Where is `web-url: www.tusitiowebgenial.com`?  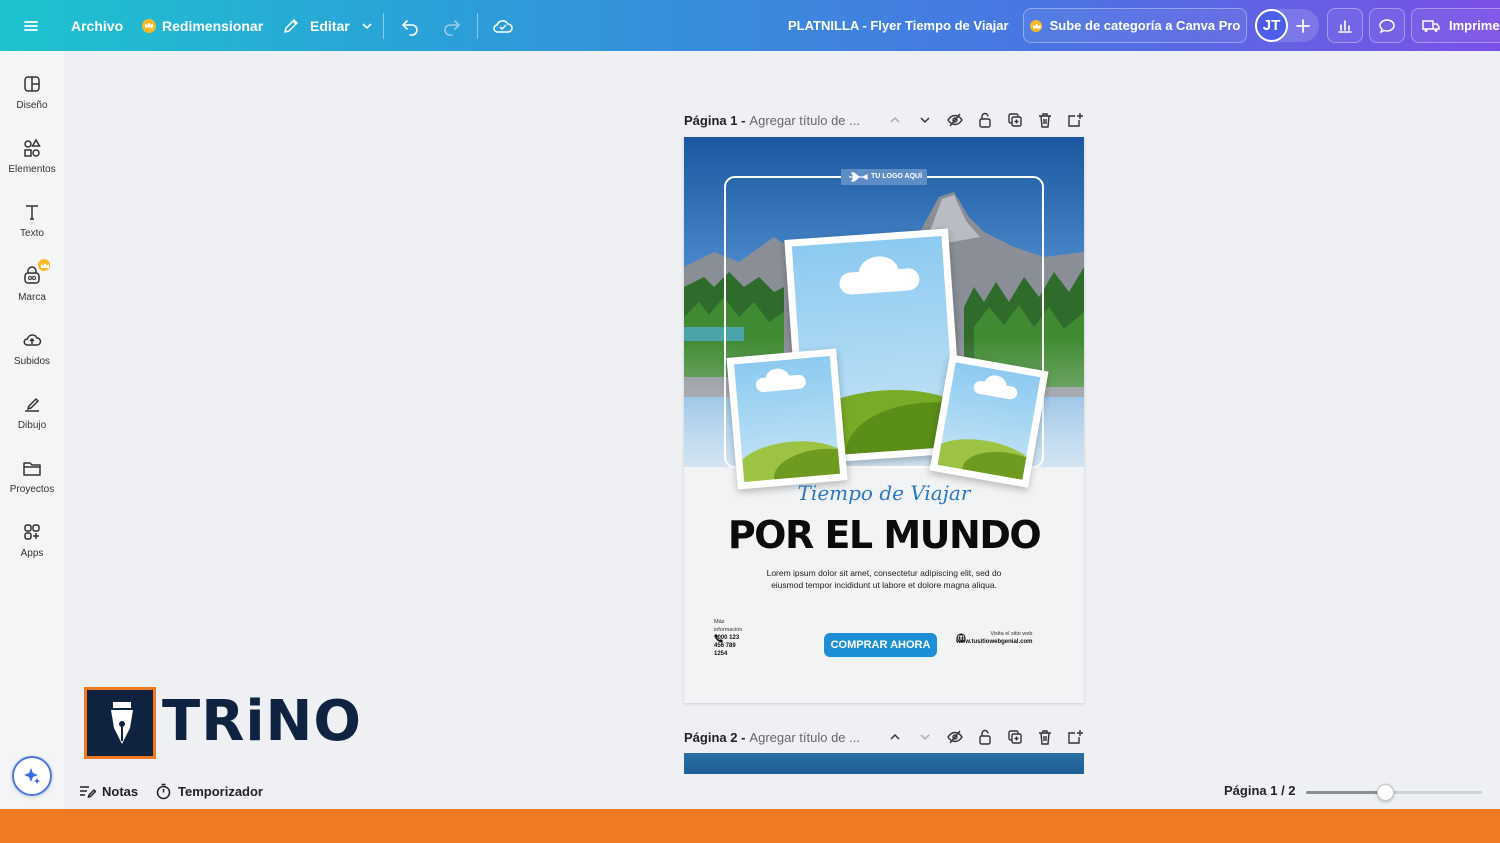 web-url: www.tusitiowebgenial.com is located at coordinates (994, 642).